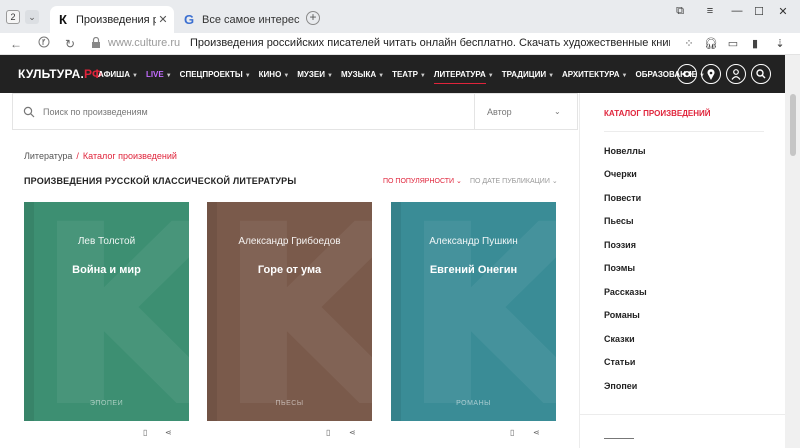 The height and width of the screenshot is (448, 800). Describe the element at coordinates (313, 18) in the screenshot. I see `new-tab-icon: +` at that location.